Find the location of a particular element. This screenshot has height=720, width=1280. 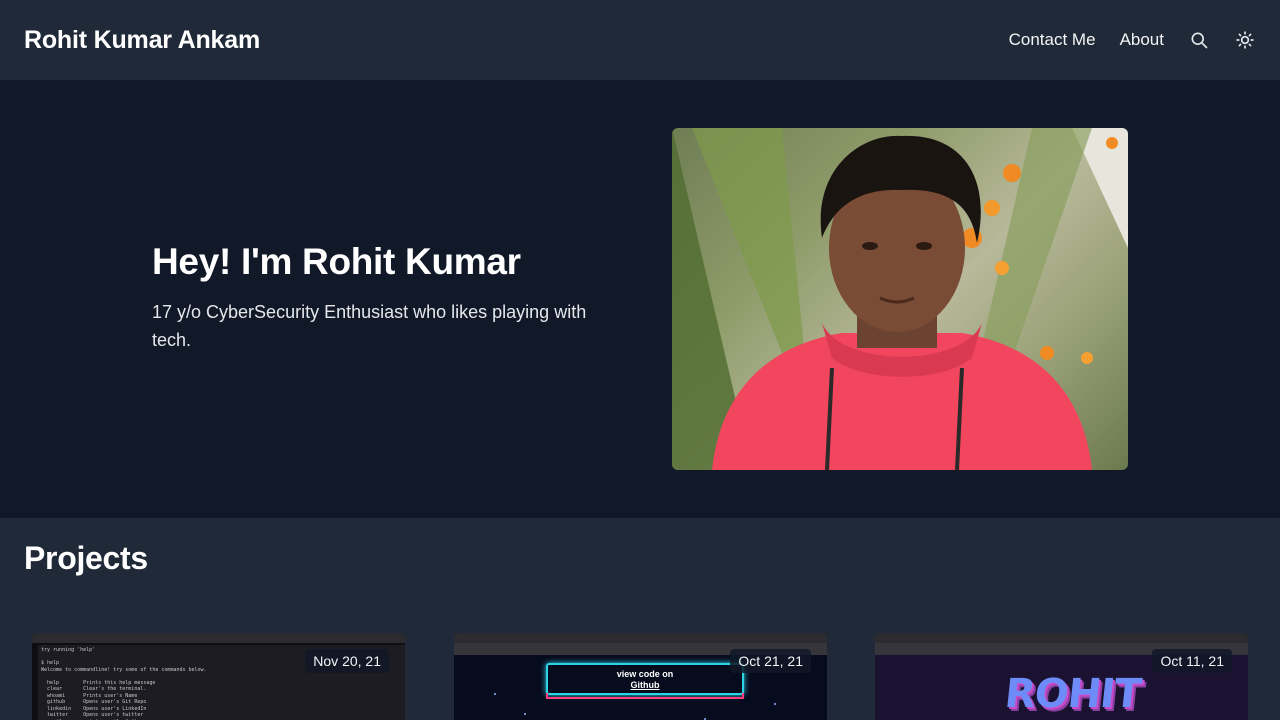

neon-frame: view code on Github is located at coordinates (645, 681).